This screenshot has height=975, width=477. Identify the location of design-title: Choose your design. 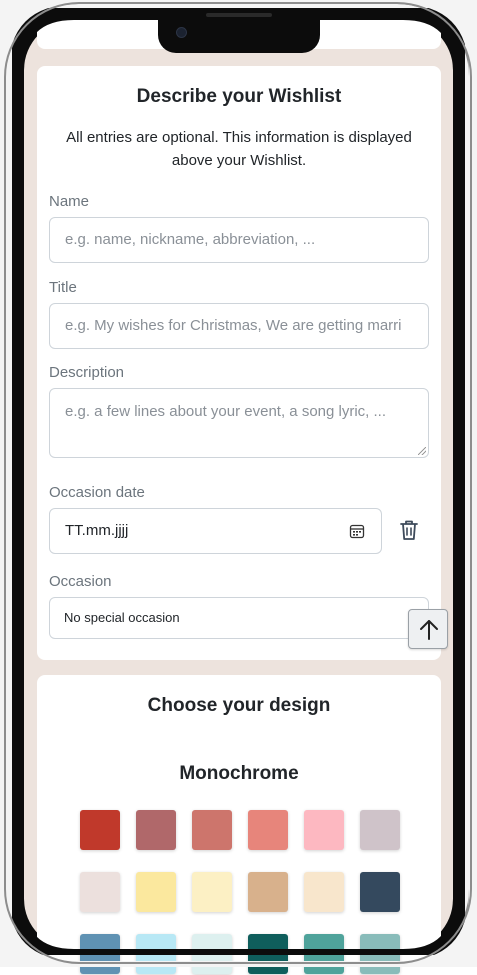
(239, 705).